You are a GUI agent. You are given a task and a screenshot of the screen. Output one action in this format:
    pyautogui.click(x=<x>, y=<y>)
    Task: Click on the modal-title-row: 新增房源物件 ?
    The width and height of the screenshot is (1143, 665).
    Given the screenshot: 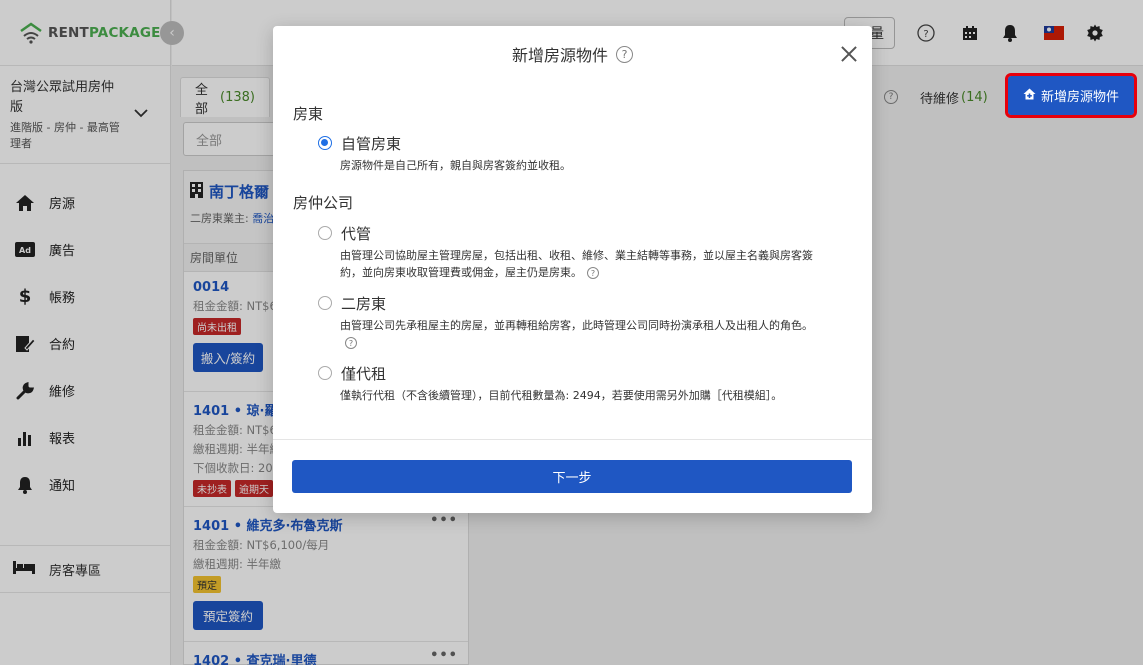 What is the action you would take?
    pyautogui.click(x=572, y=54)
    